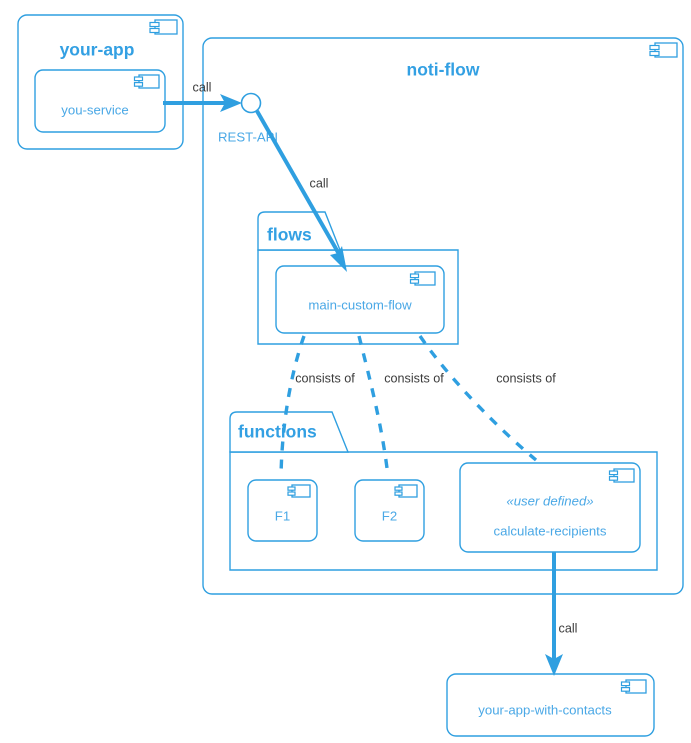 The image size is (691, 743). What do you see at coordinates (568, 628) in the screenshot?
I see `edge-label-call-contacts: call` at bounding box center [568, 628].